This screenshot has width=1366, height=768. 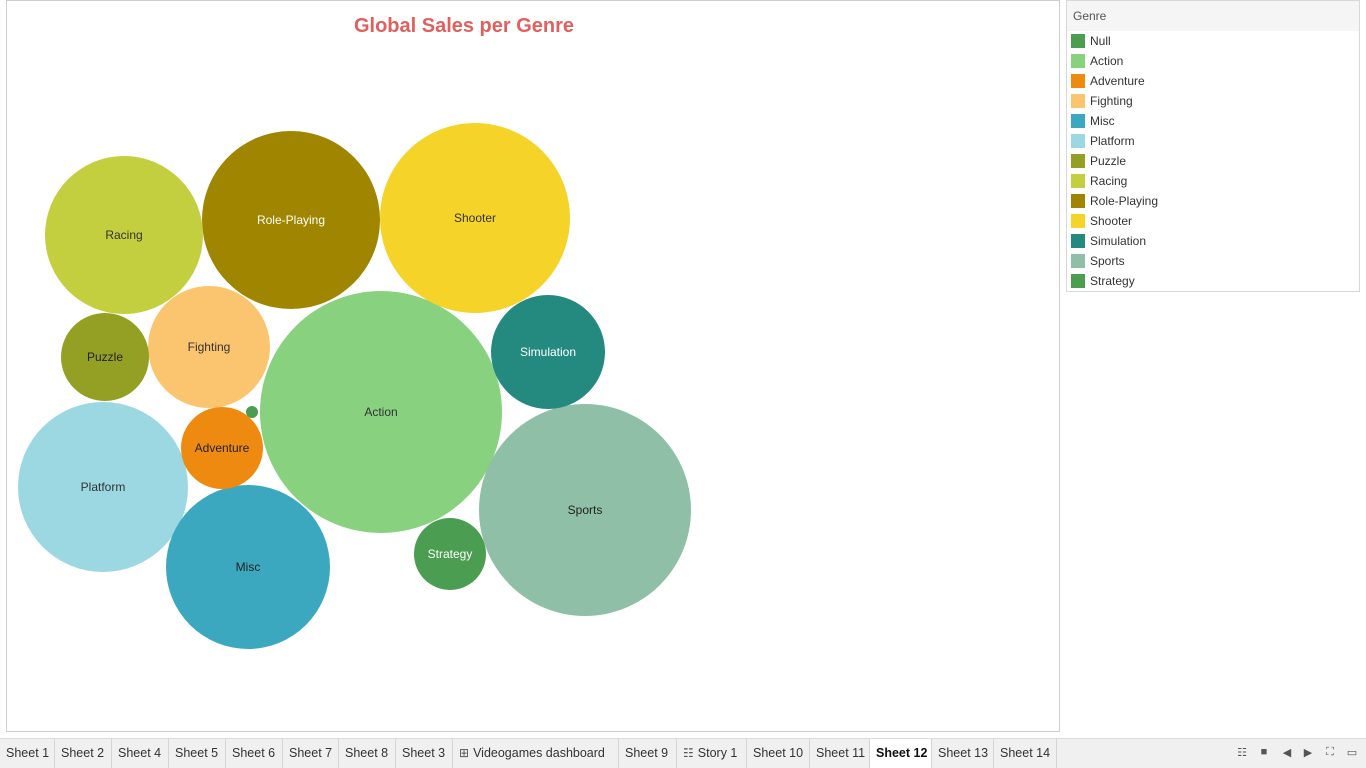 I want to click on tab-sheet-1: Sheet 1, so click(x=27, y=753).